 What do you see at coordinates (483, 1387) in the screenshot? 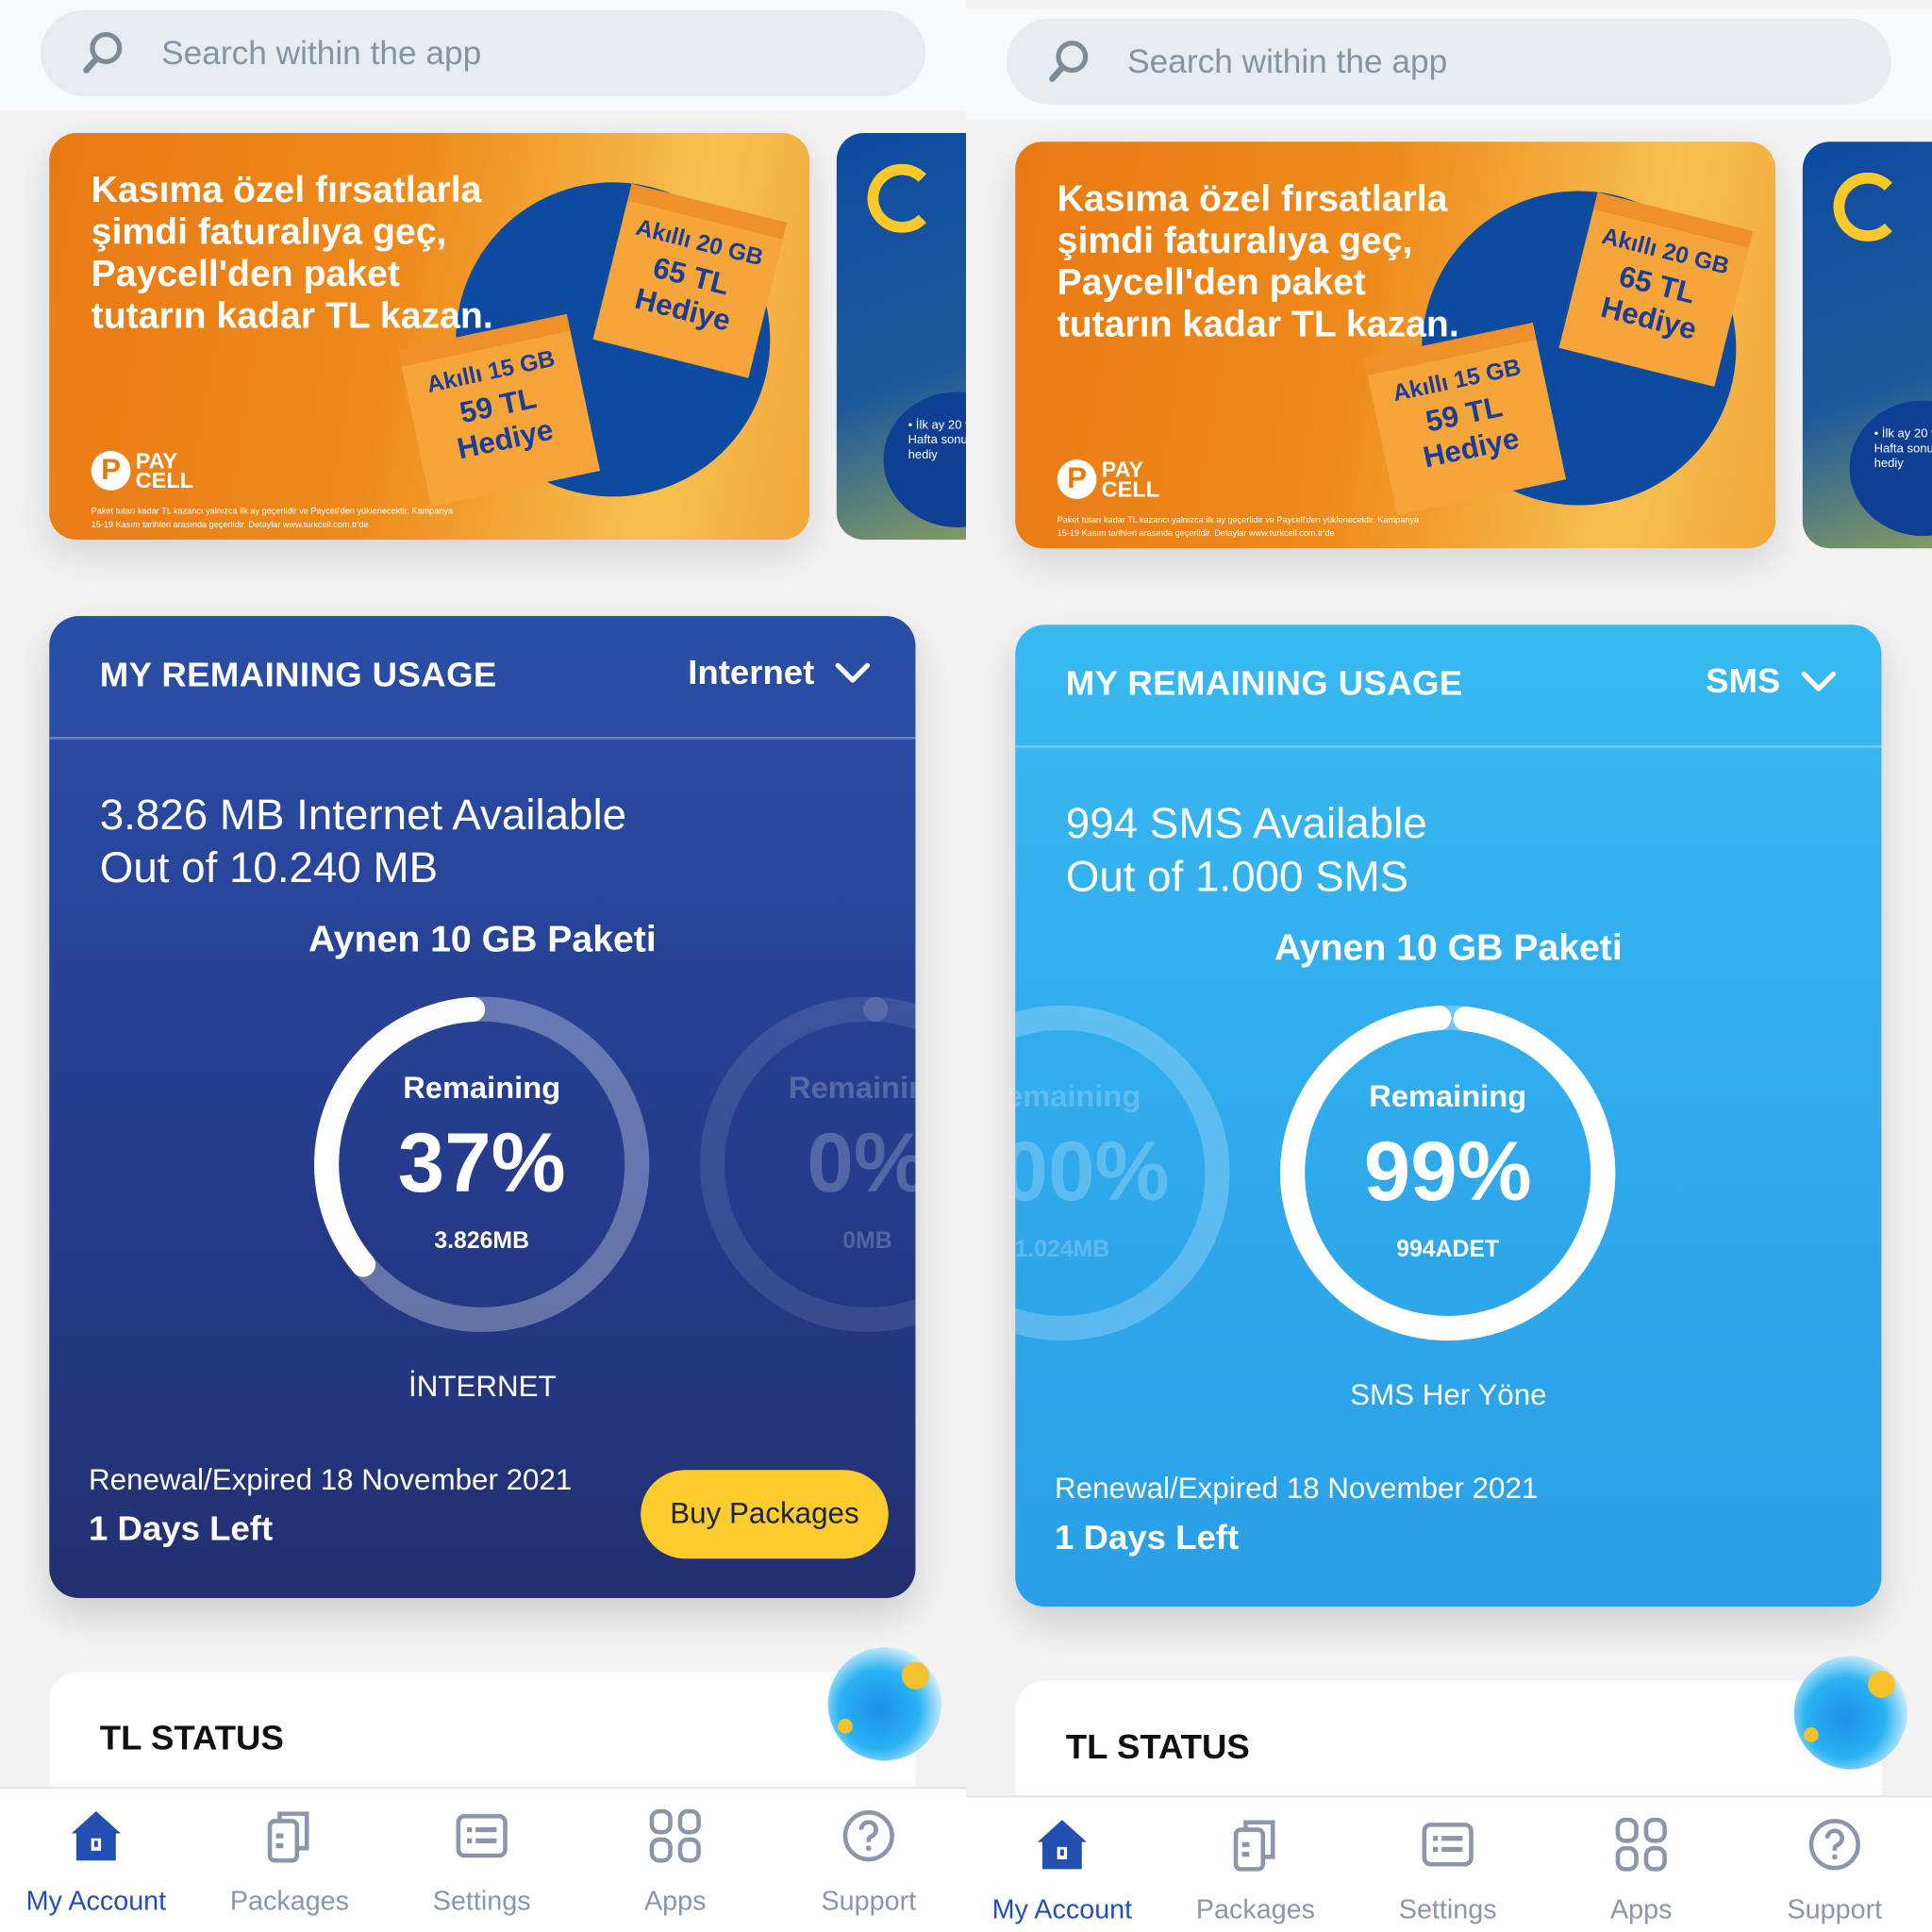
I see `usage-category: İNTERNET` at bounding box center [483, 1387].